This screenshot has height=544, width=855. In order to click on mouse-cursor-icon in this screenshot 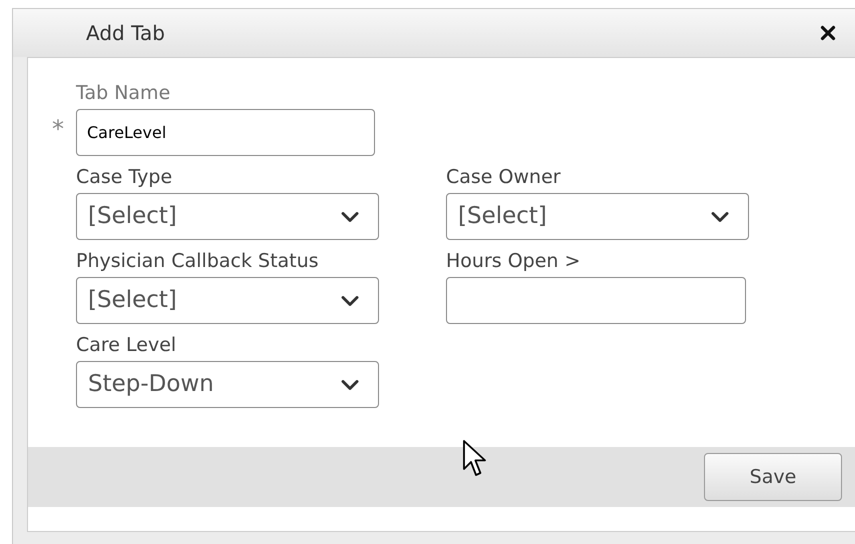, I will do `click(475, 459)`.